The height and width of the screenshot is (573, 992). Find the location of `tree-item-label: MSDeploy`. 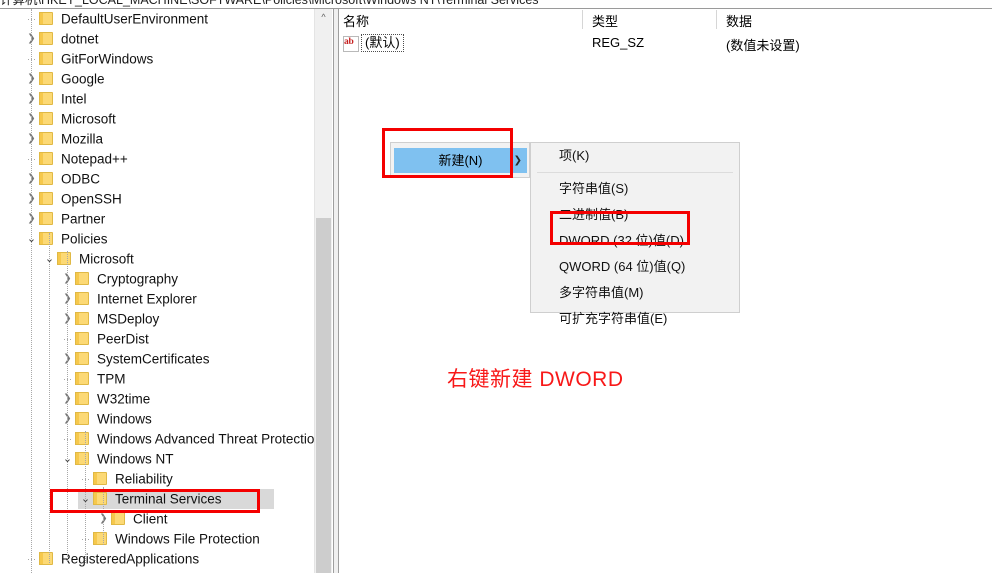

tree-item-label: MSDeploy is located at coordinates (128, 319).